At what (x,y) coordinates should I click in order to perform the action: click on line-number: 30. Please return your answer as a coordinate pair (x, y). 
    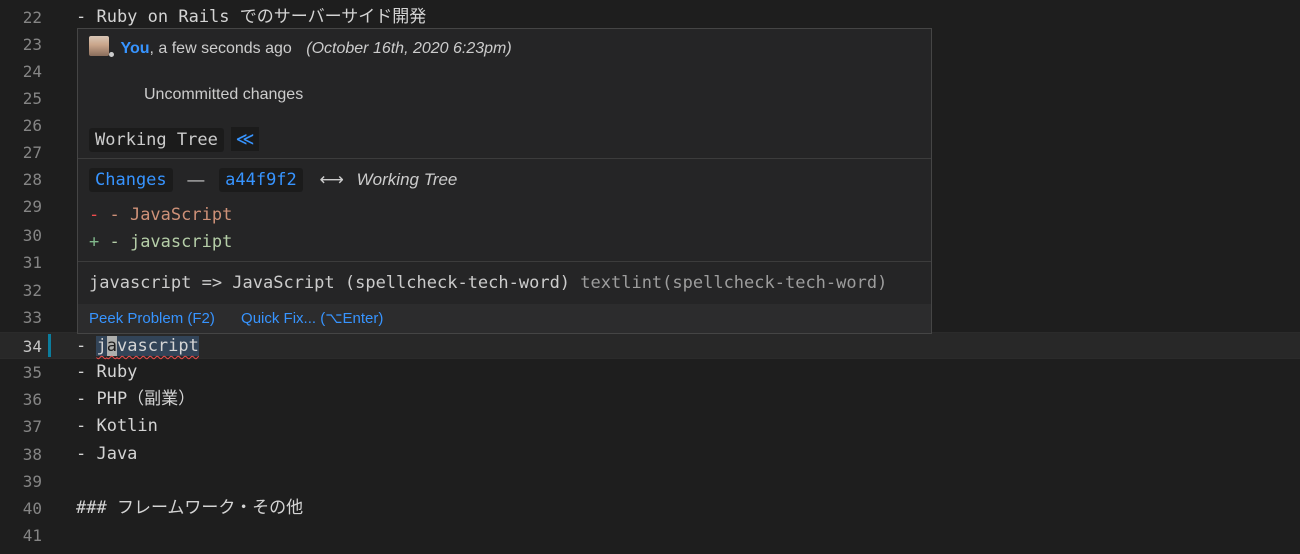
    Looking at the image, I should click on (32, 235).